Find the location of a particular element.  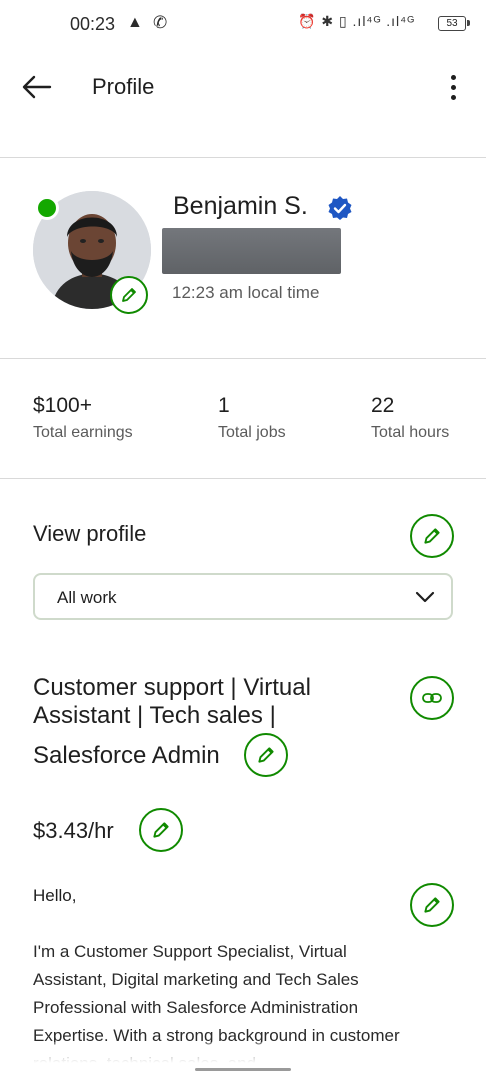

bio-greeting: Hello, is located at coordinates (55, 895).